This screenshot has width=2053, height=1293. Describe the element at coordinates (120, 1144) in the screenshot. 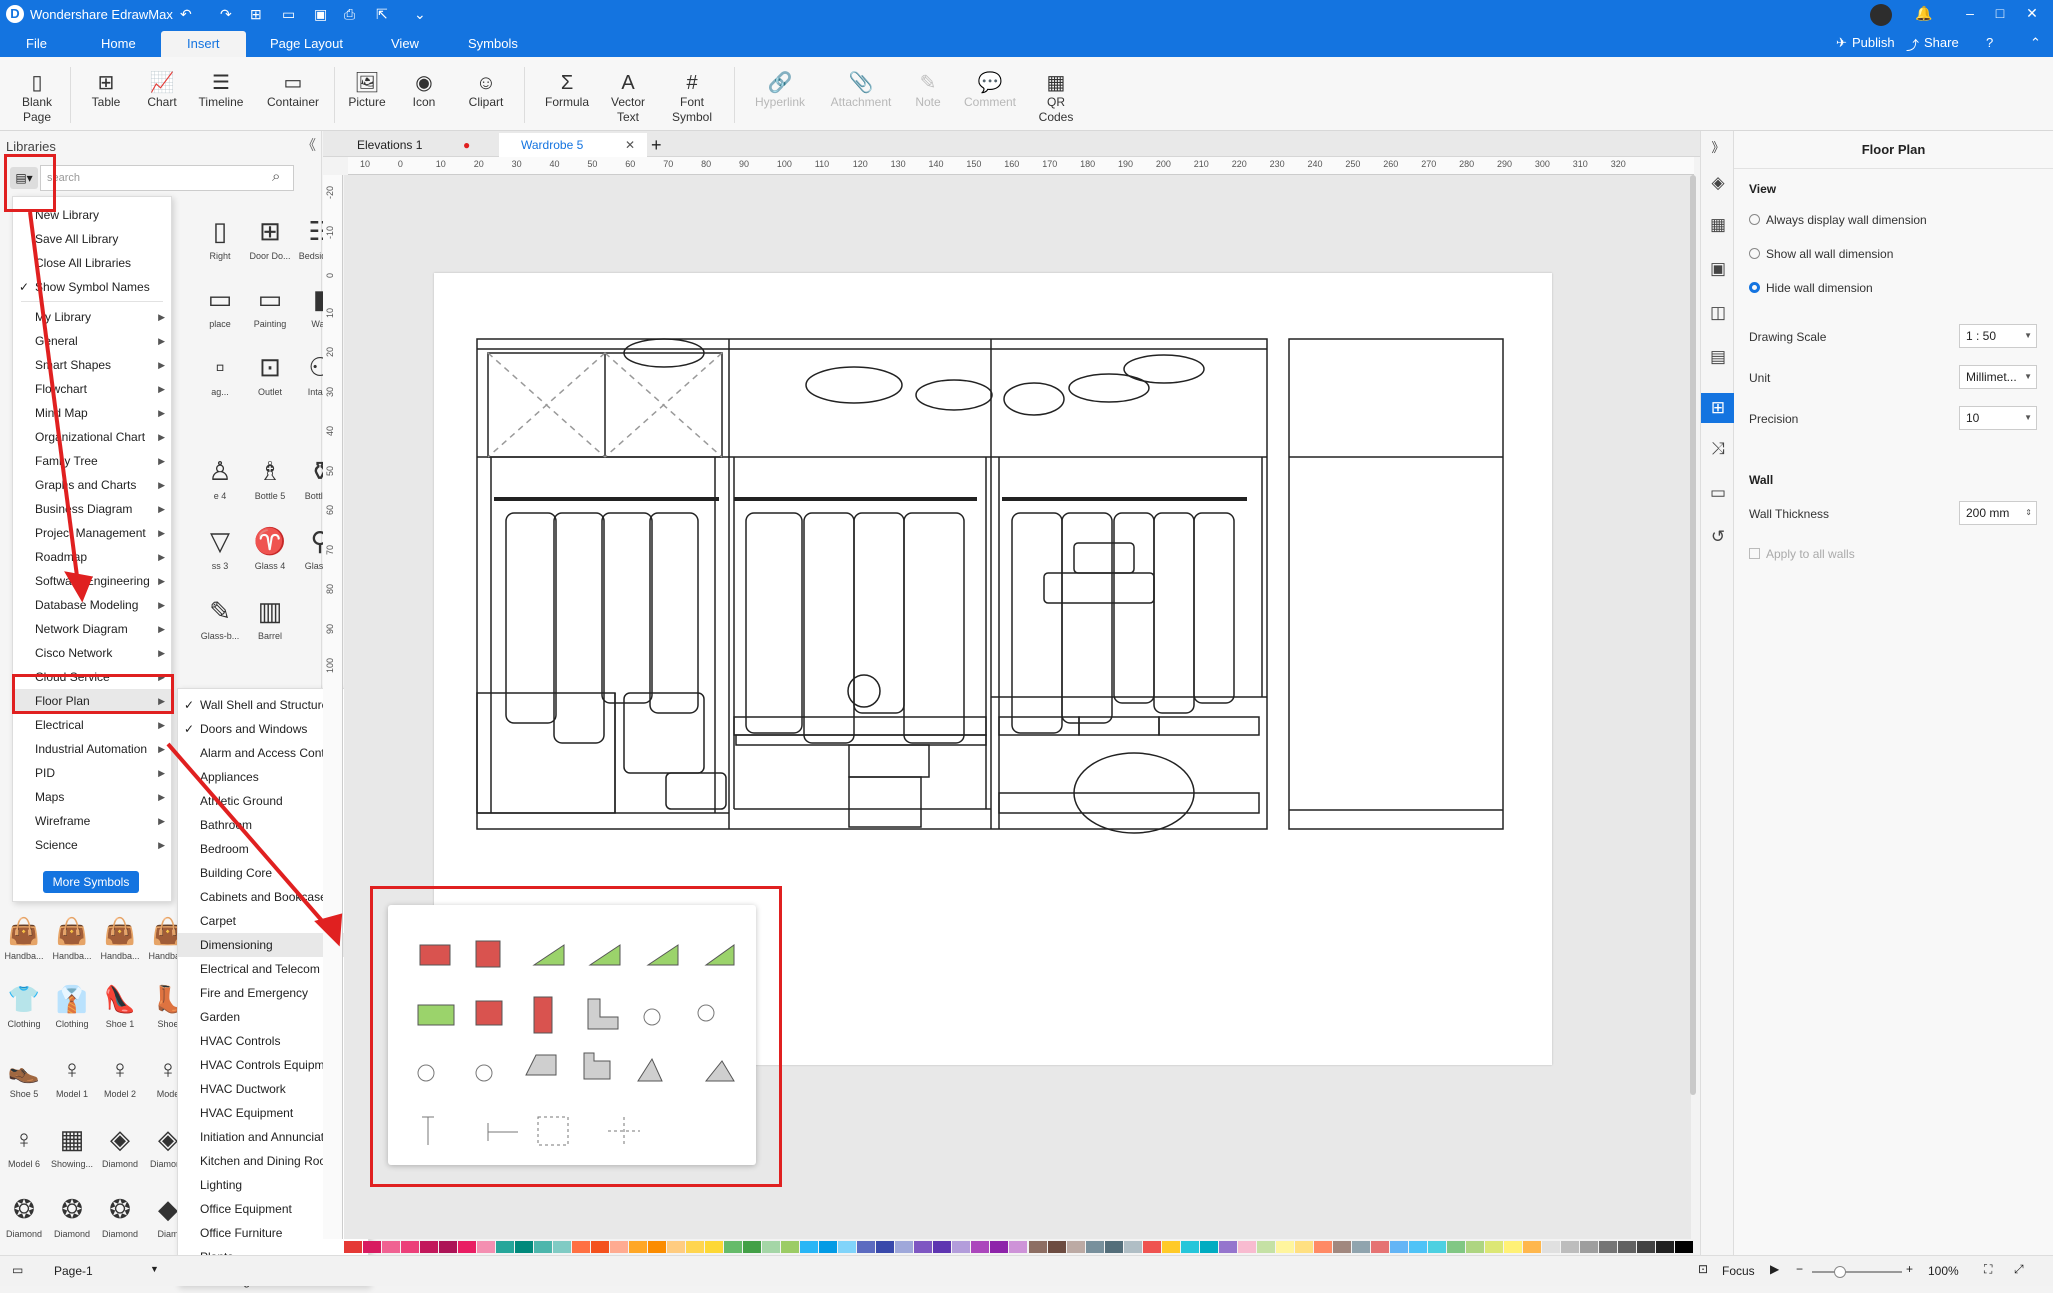

I see `library-symbol: ◈ Diamond` at that location.